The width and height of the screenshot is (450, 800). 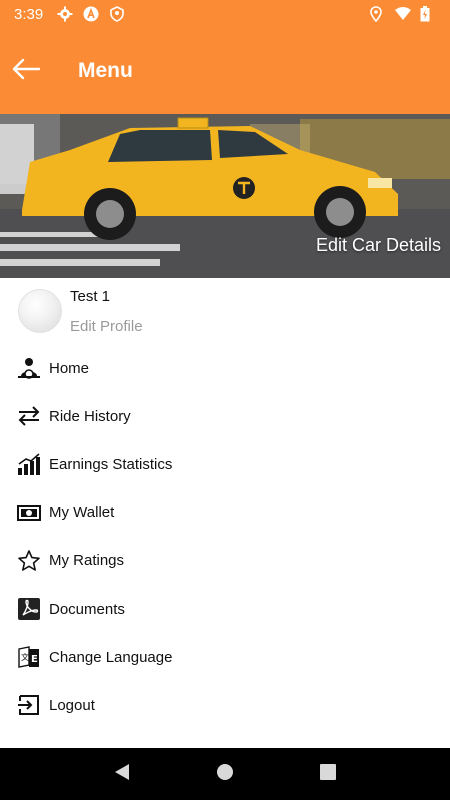 What do you see at coordinates (87, 561) in the screenshot?
I see `menu-item-label: My Ratings` at bounding box center [87, 561].